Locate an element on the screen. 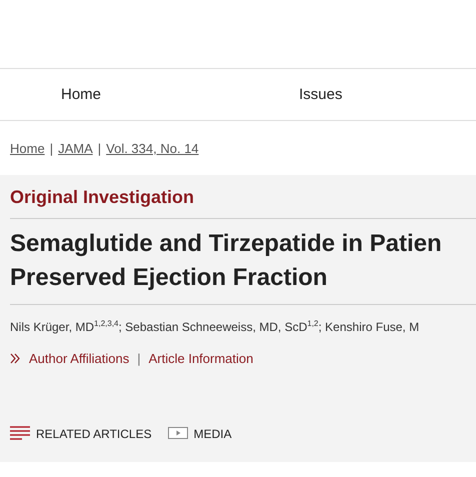 This screenshot has width=476, height=477. breadcrumb-link: Home is located at coordinates (27, 148).